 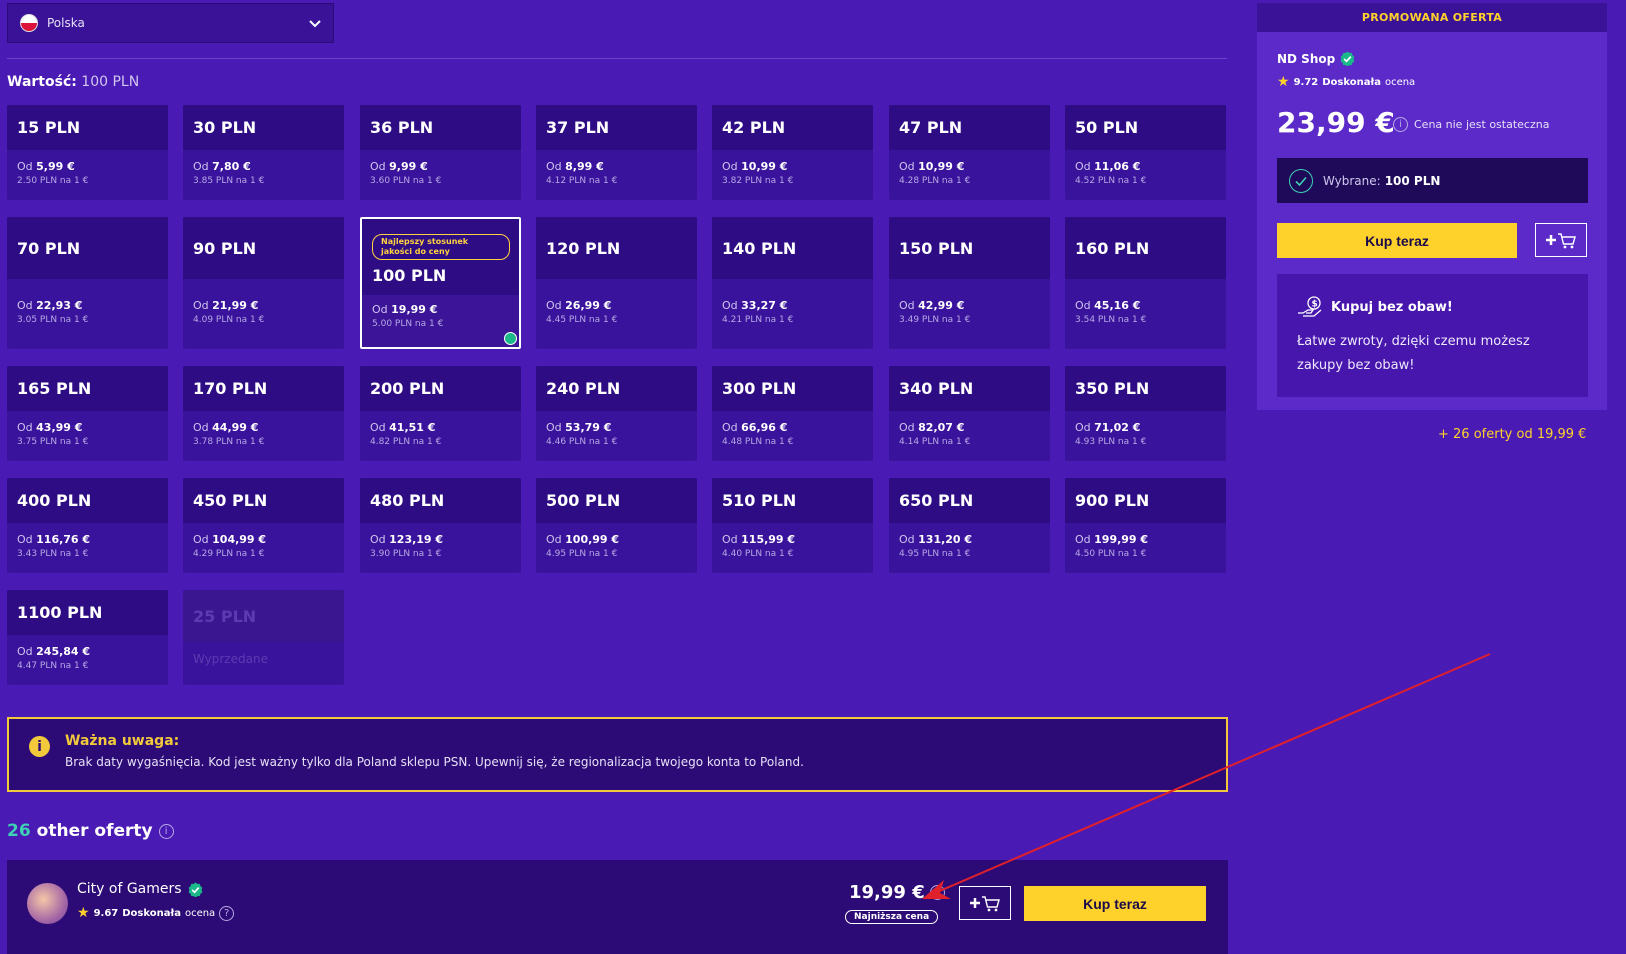 What do you see at coordinates (1145, 283) in the screenshot?
I see `denomination-tile: 160 PLN Od 45,16 € 3.54 PLN na 1 €` at bounding box center [1145, 283].